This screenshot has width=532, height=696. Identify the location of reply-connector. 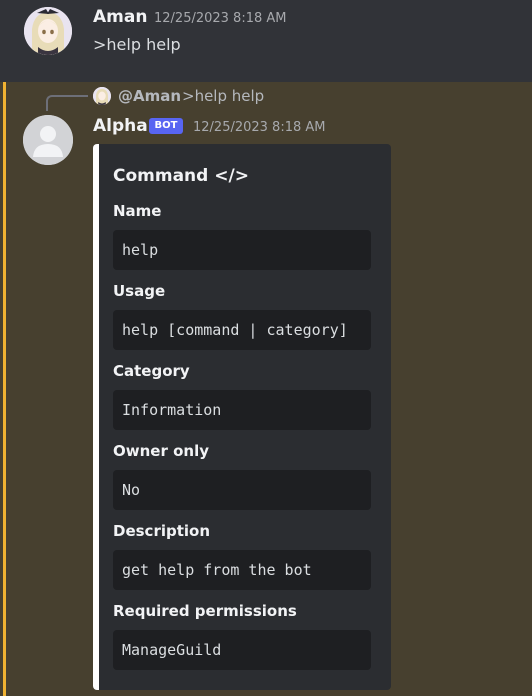
(67, 103).